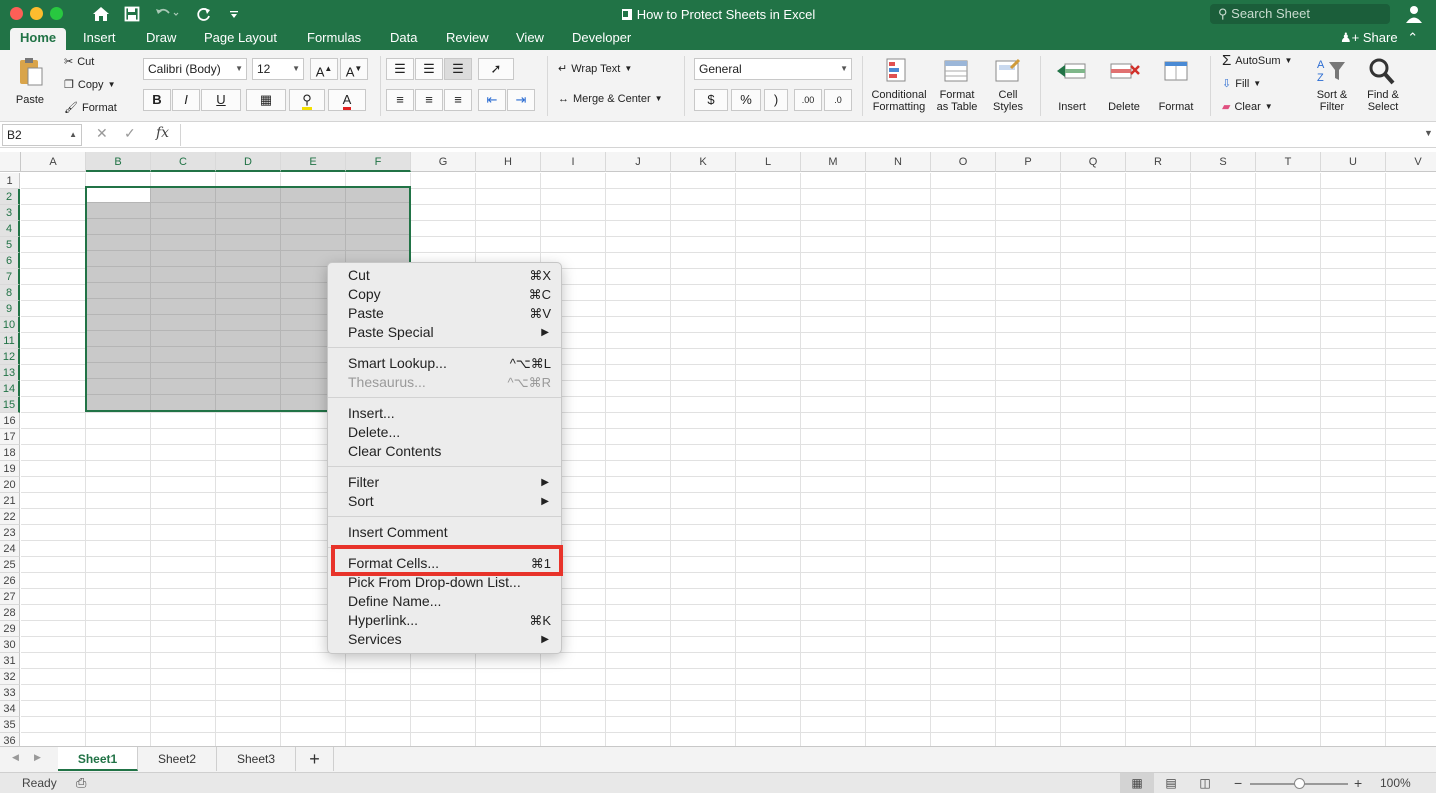 Image resolution: width=1436 pixels, height=793 pixels. I want to click on tab-review: Review, so click(467, 39).